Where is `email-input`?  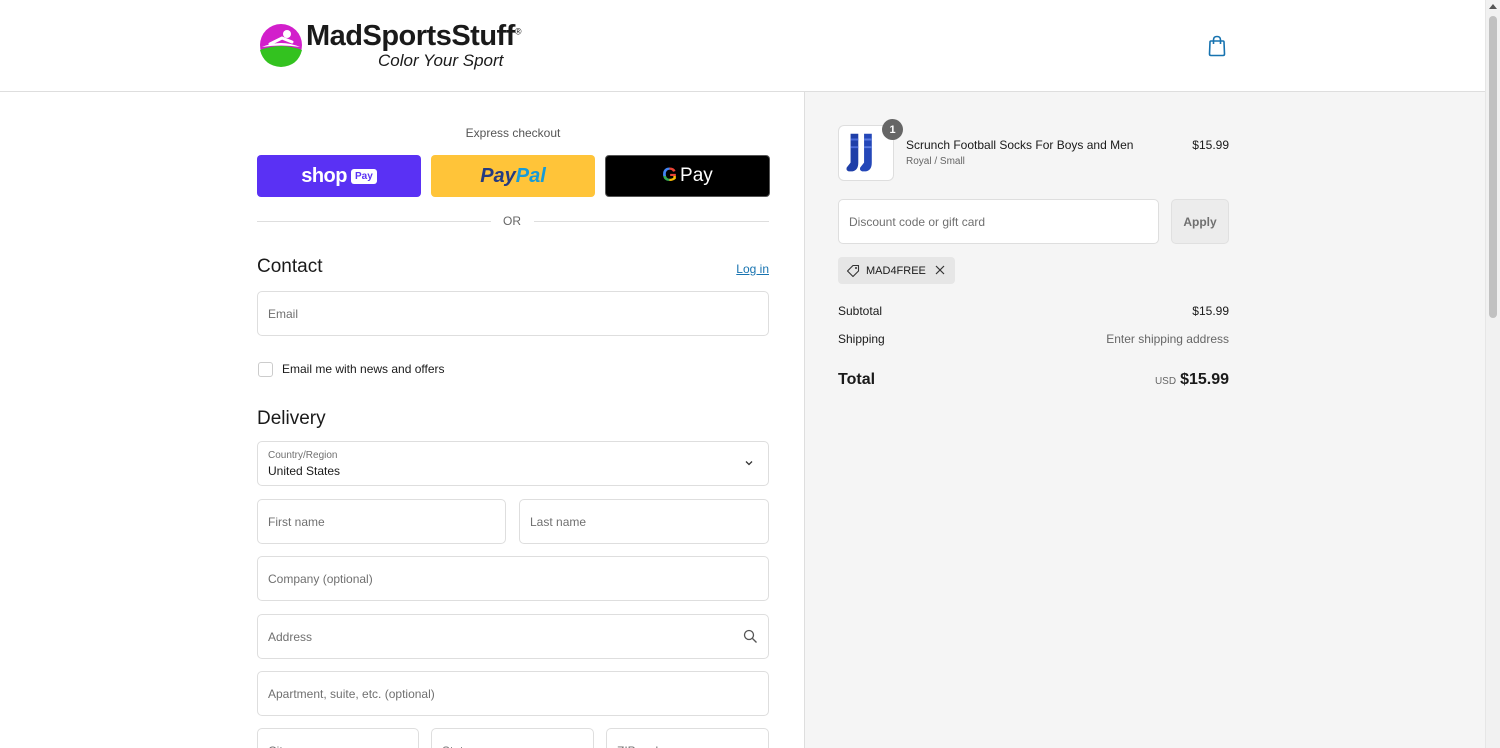 email-input is located at coordinates (513, 313).